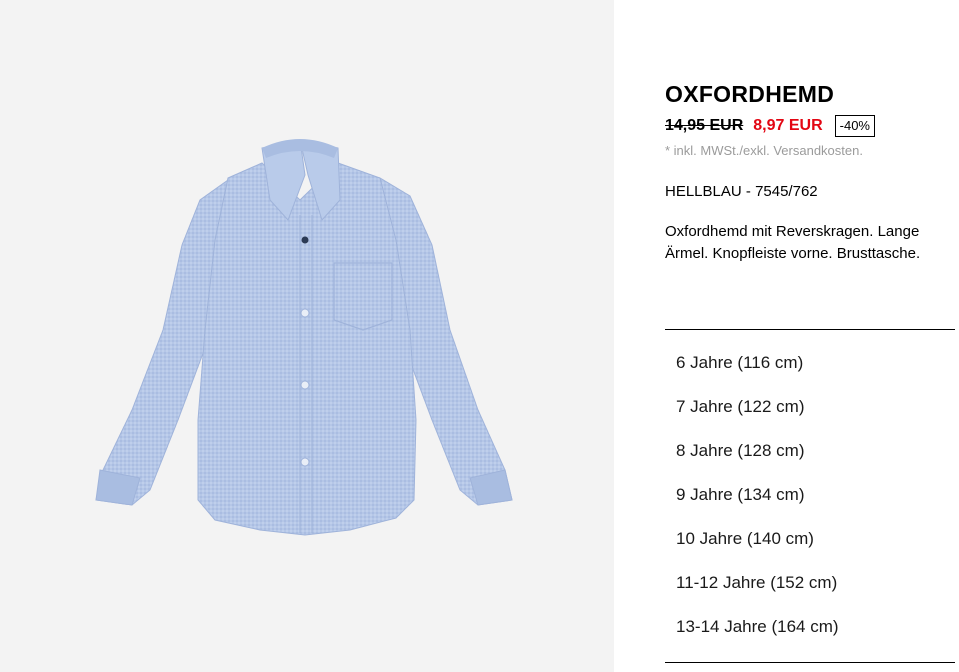 The width and height of the screenshot is (959, 672). I want to click on size-option: 8 Jahre (128 cm), so click(810, 451).